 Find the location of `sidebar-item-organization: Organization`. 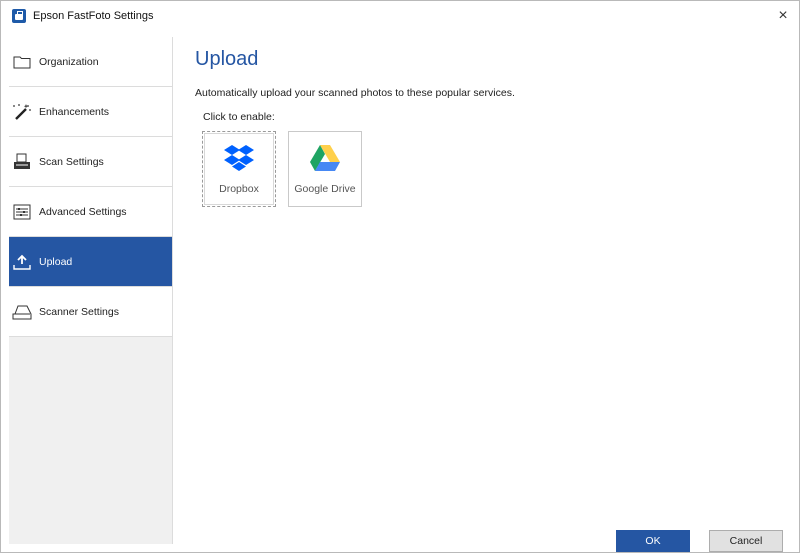

sidebar-item-organization: Organization is located at coordinates (90, 62).